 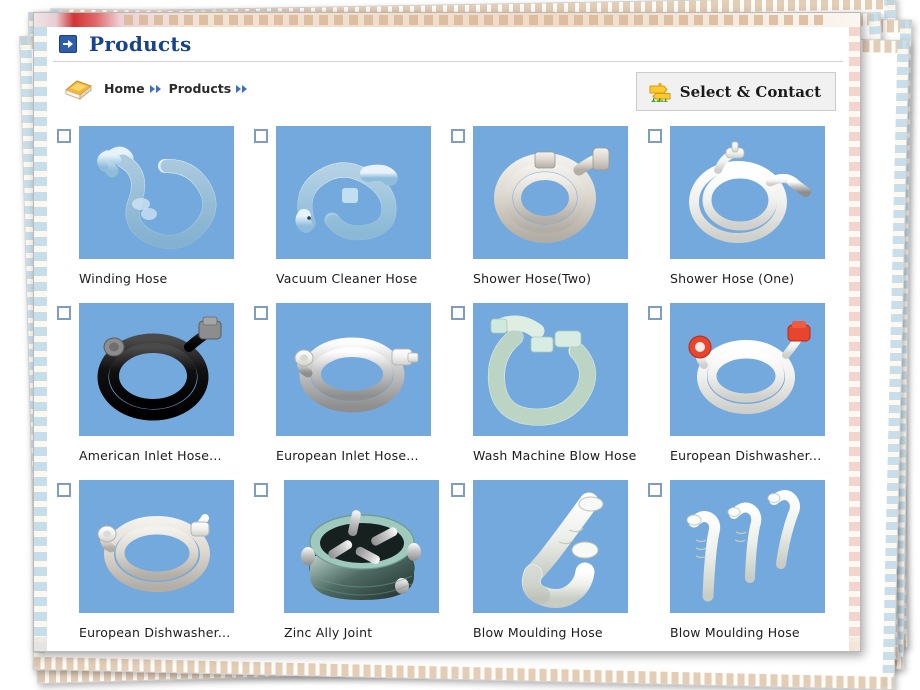 I want to click on product-cell: Vacuum Cleaner Hose, so click(x=352, y=214).